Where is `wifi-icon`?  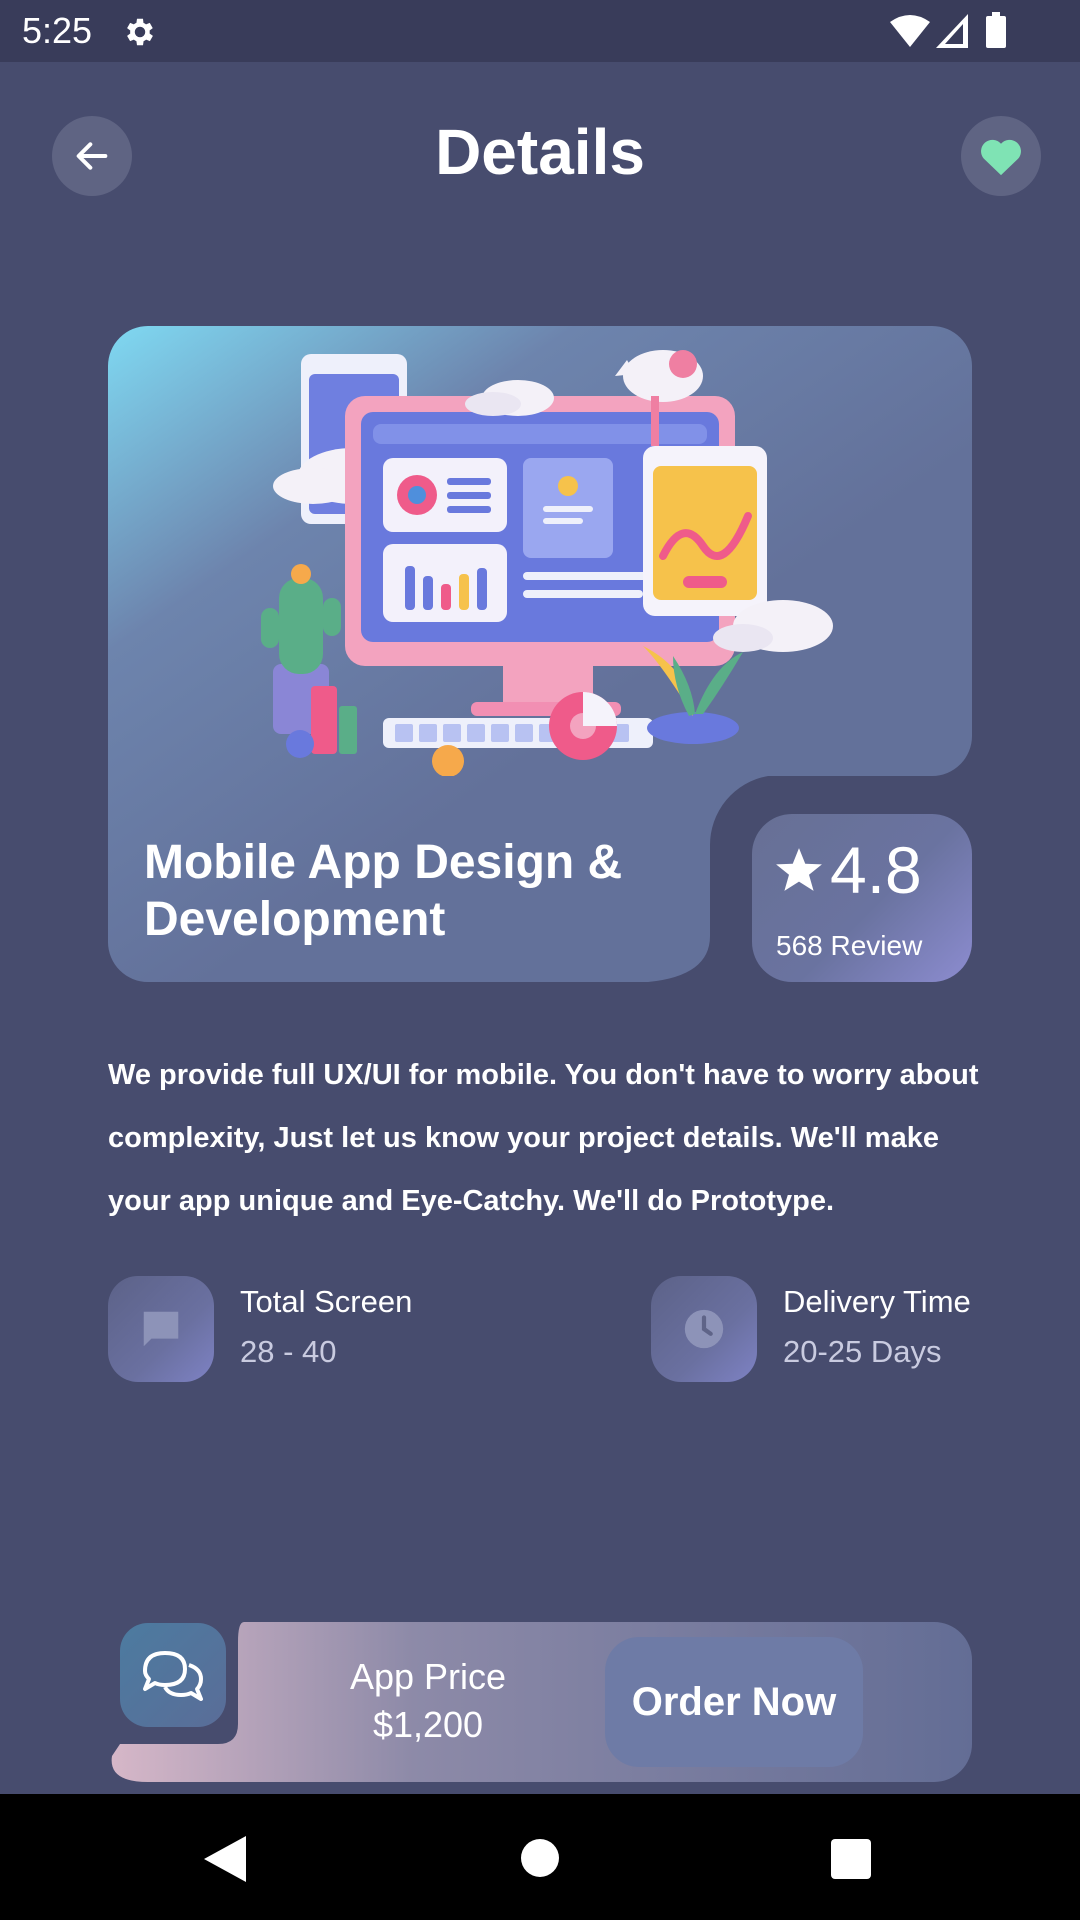
wifi-icon is located at coordinates (910, 31).